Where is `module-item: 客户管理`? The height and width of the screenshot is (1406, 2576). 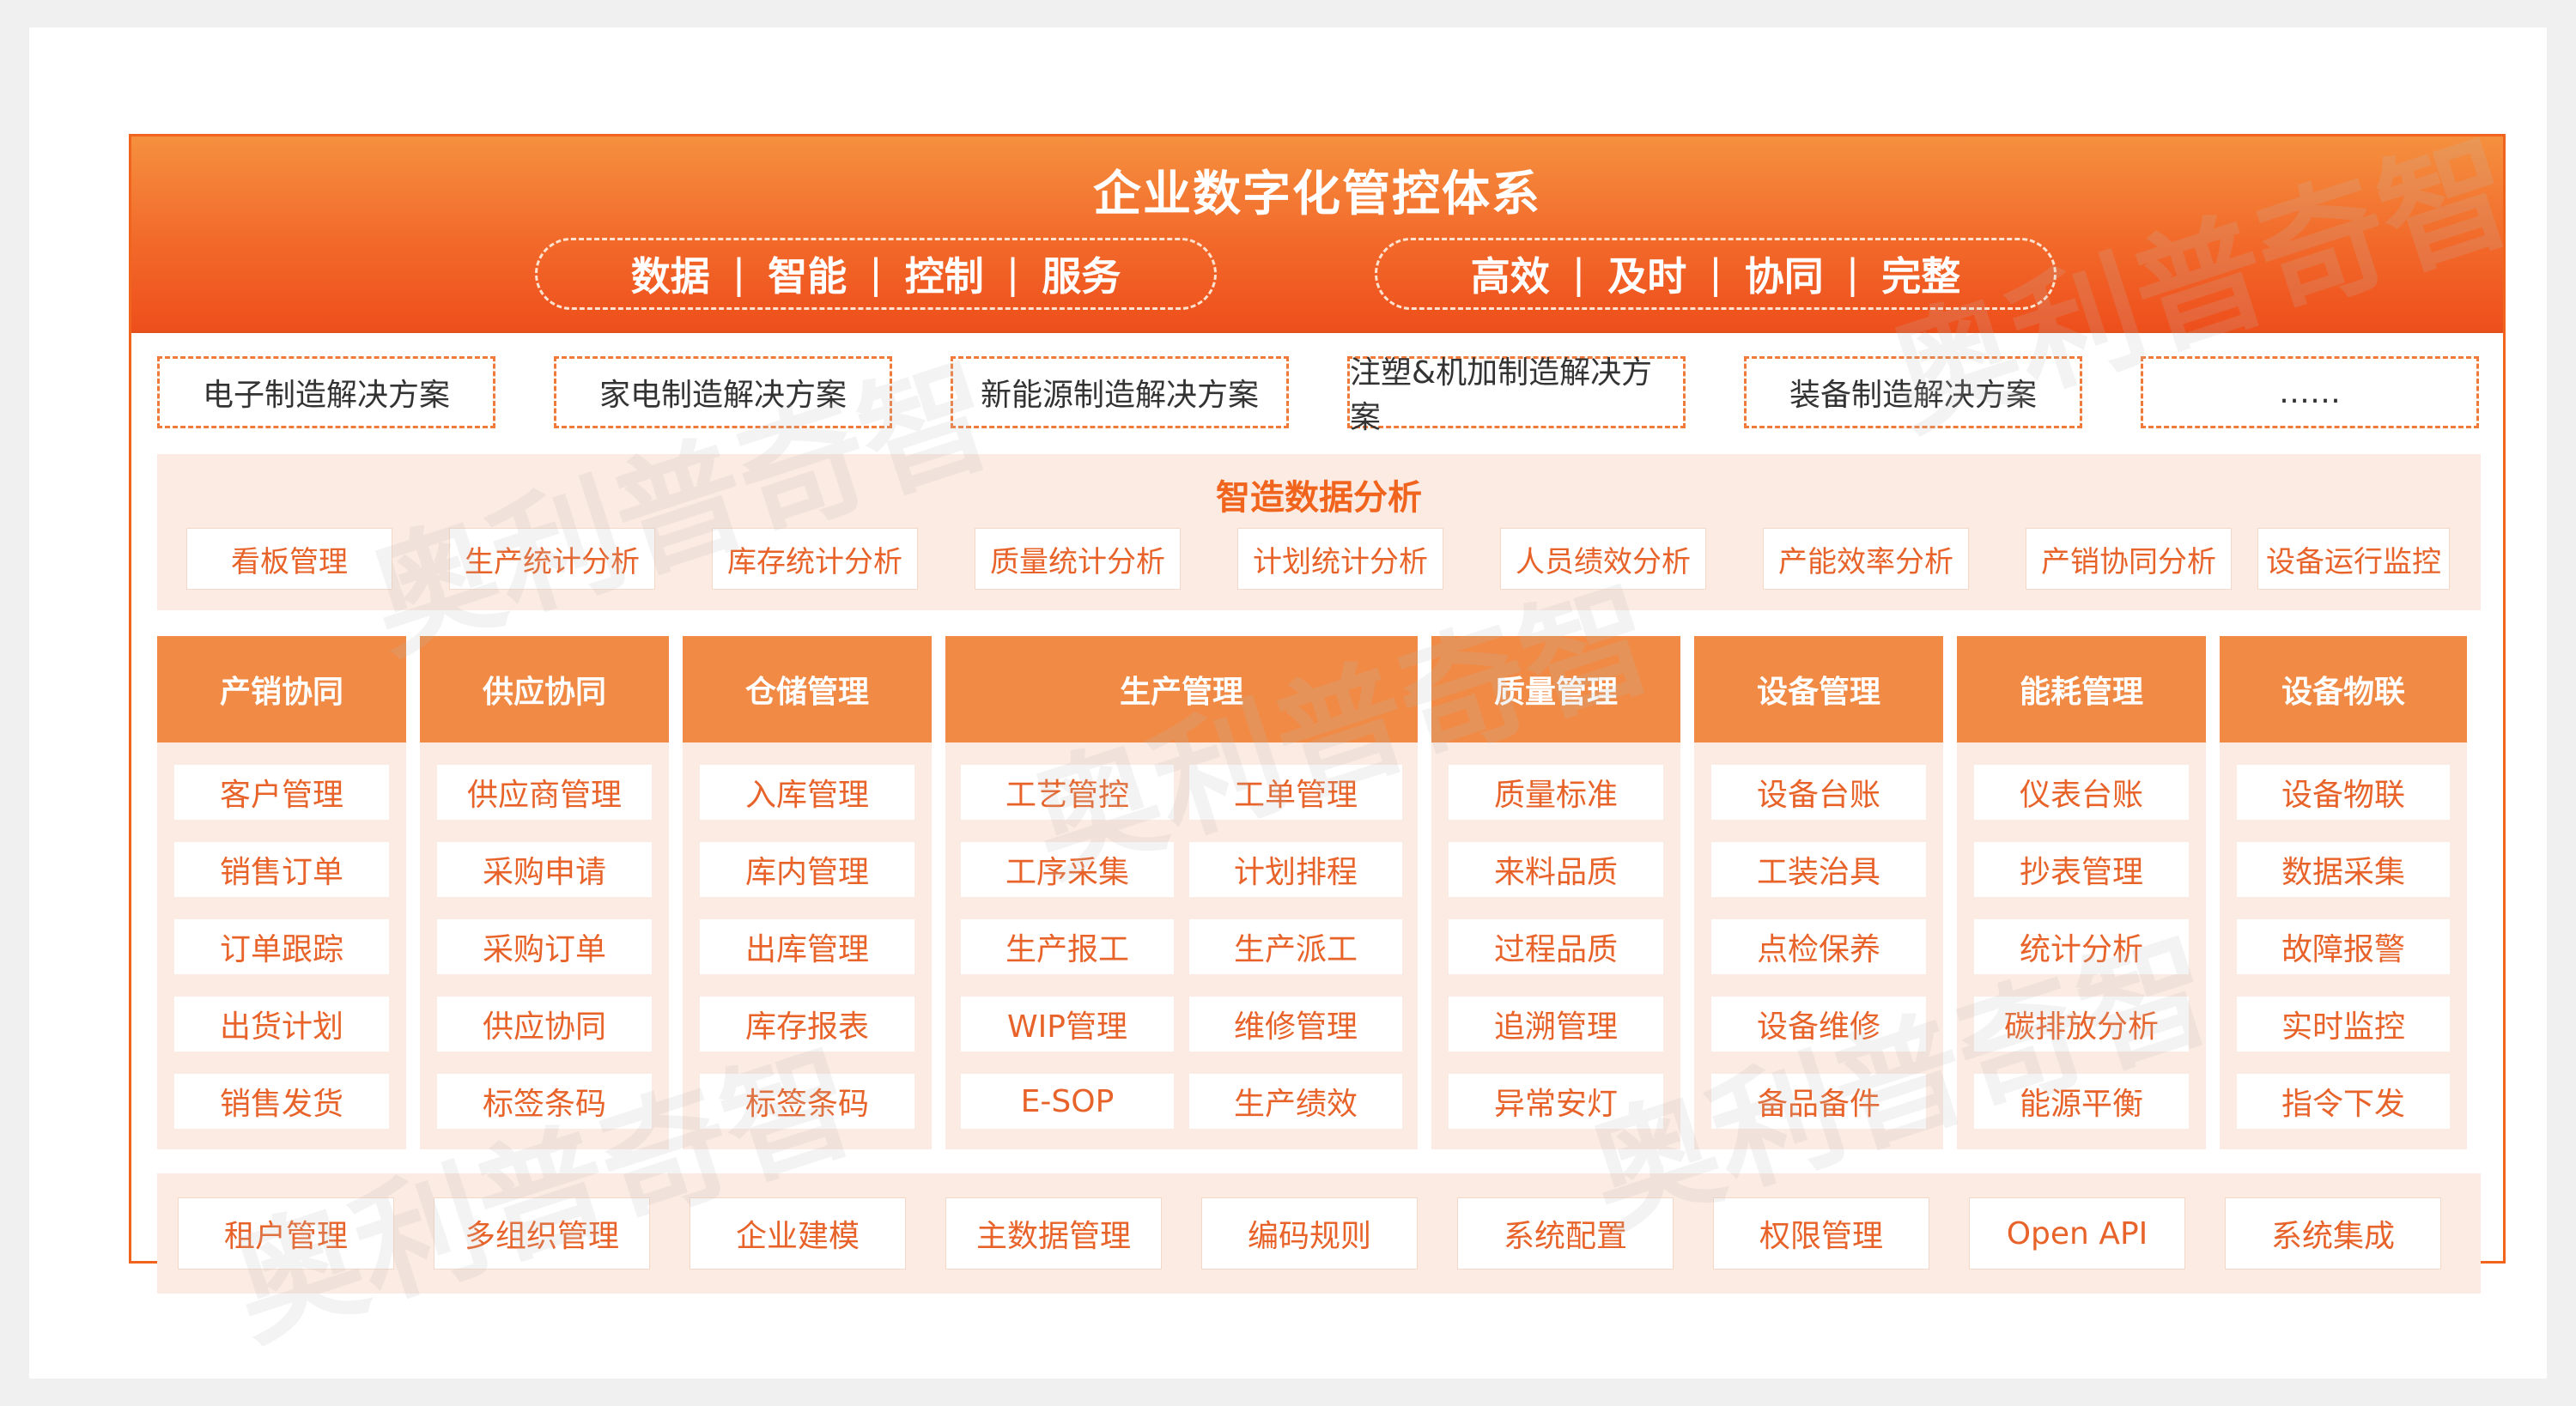
module-item: 客户管理 is located at coordinates (281, 792).